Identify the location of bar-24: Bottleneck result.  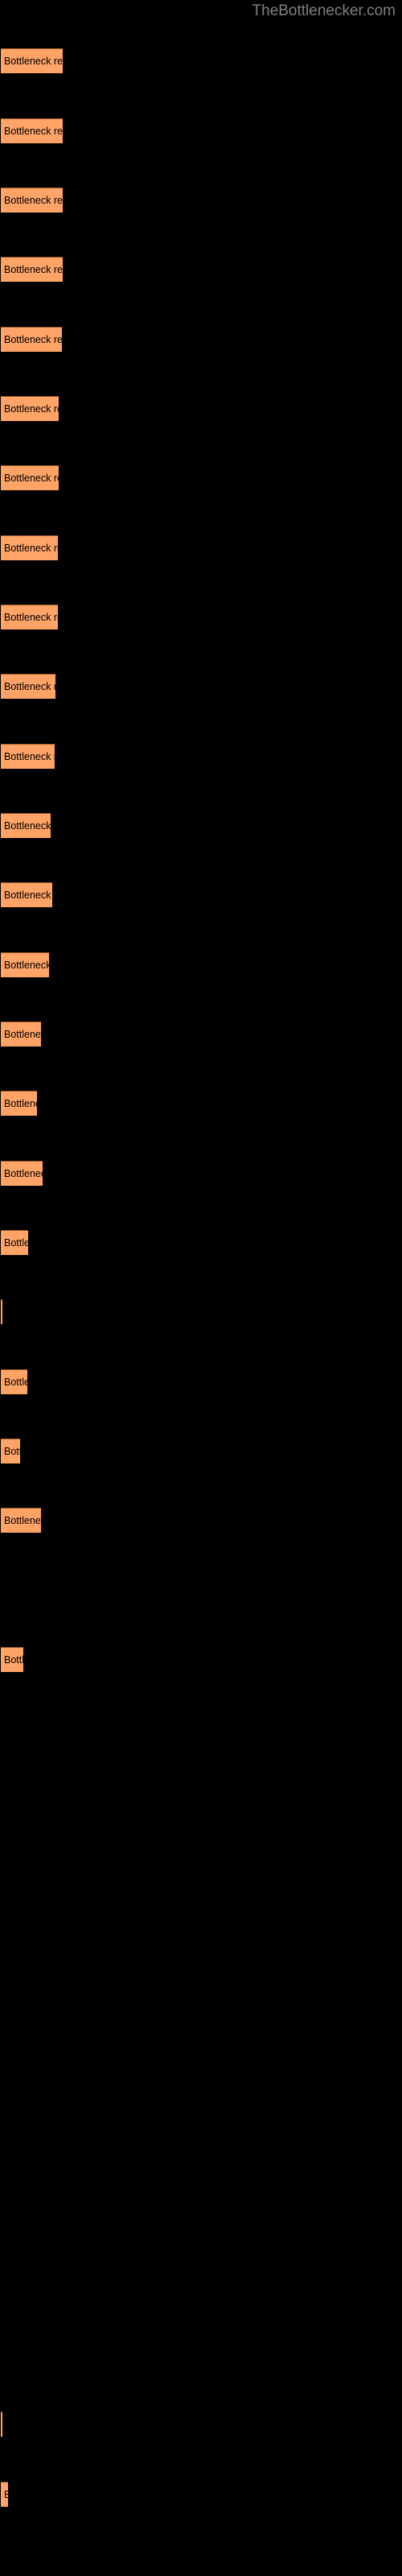
(1, 2424).